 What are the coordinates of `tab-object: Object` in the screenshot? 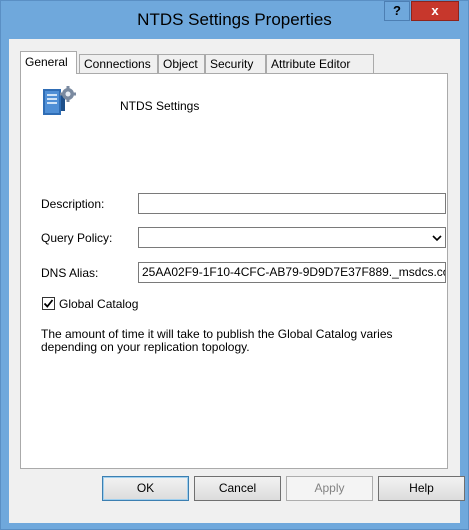 It's located at (181, 63).